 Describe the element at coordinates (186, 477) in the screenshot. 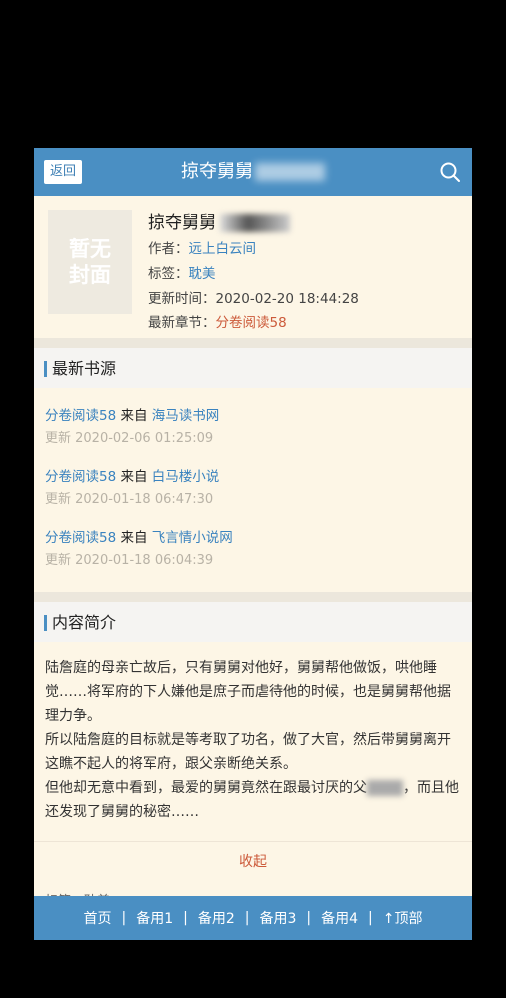

I see `source-site-link: 白马楼小说` at that location.